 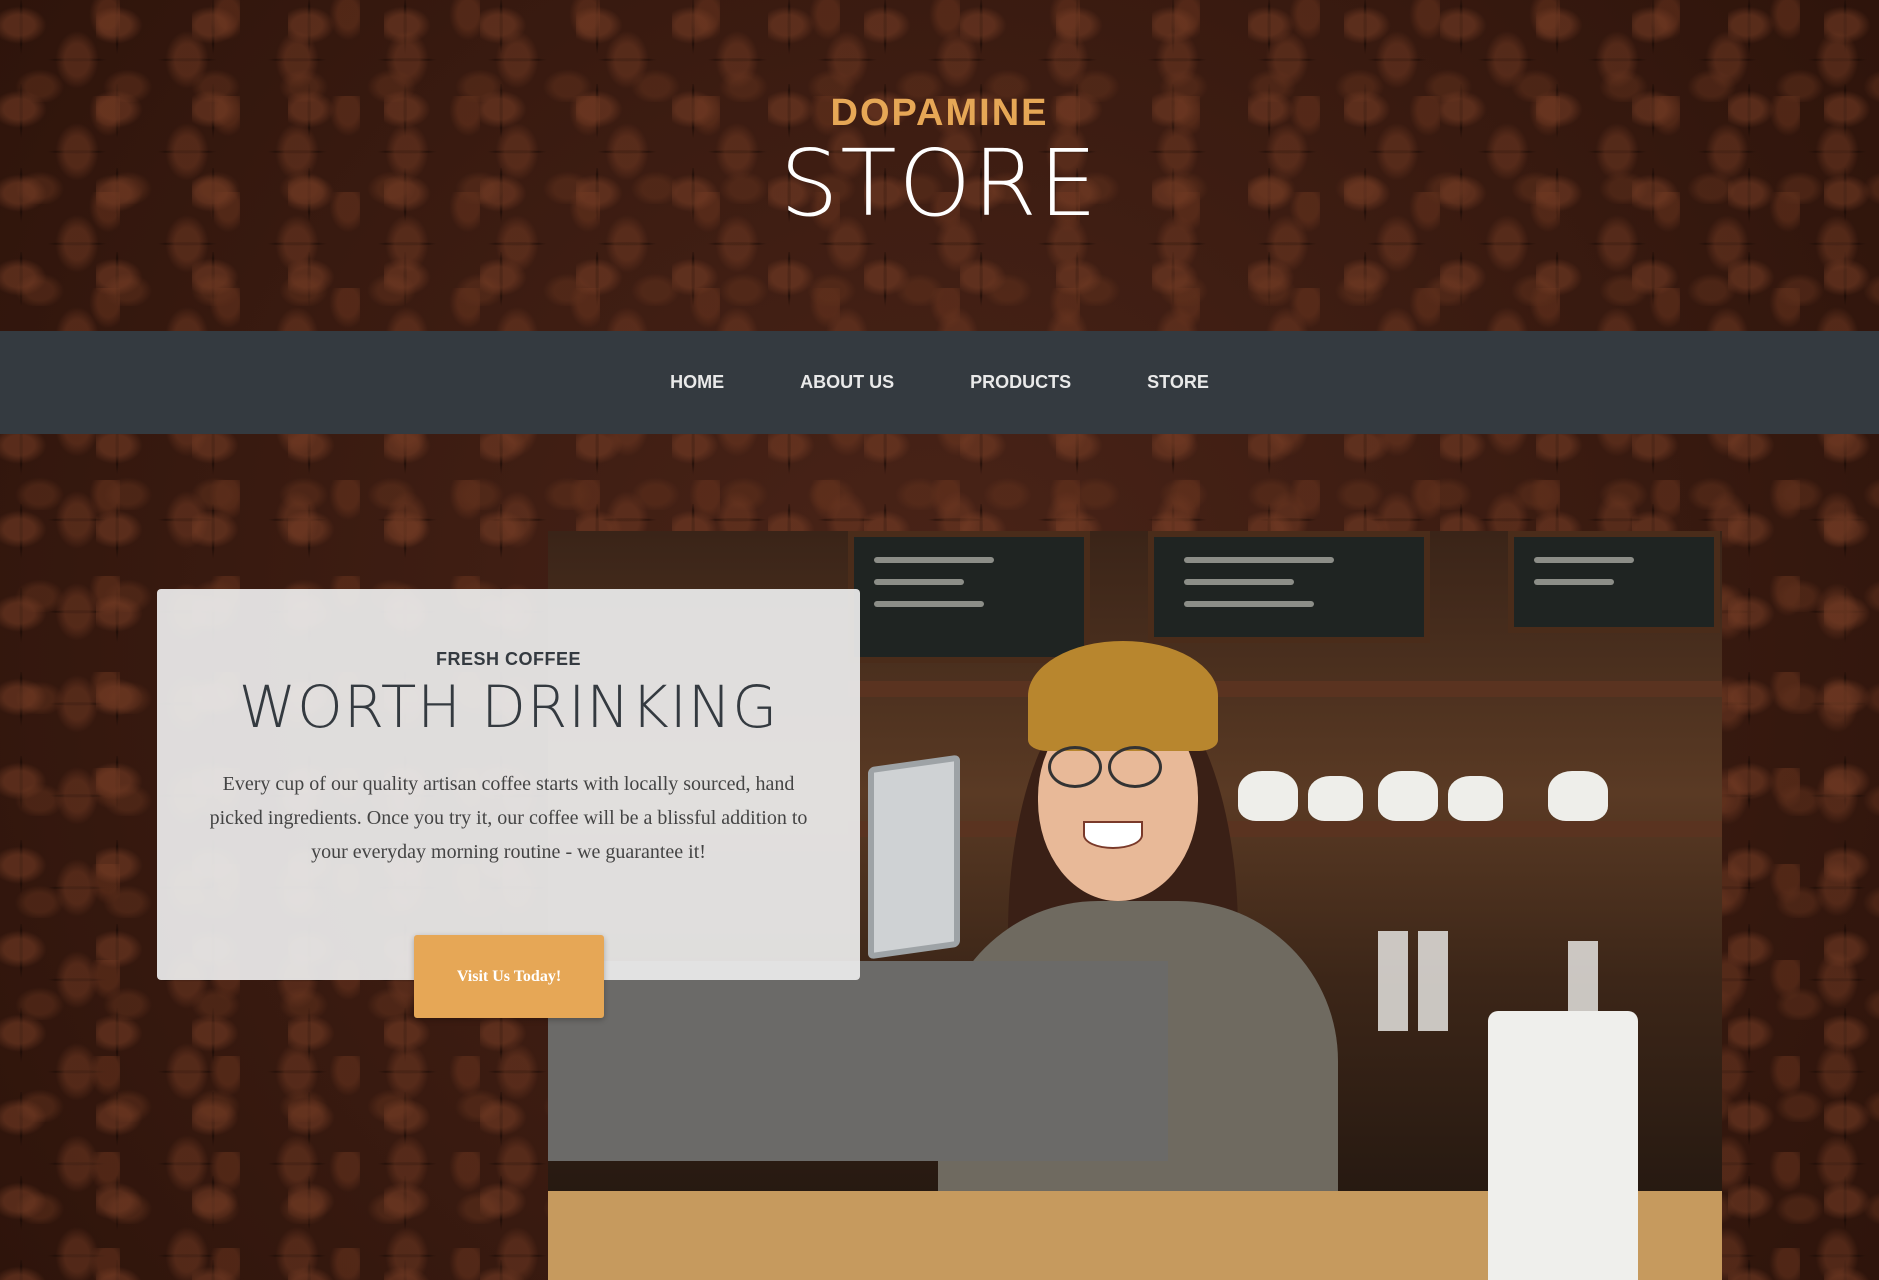 I want to click on intro-heading: WORTH DRINKING, so click(x=508, y=707).